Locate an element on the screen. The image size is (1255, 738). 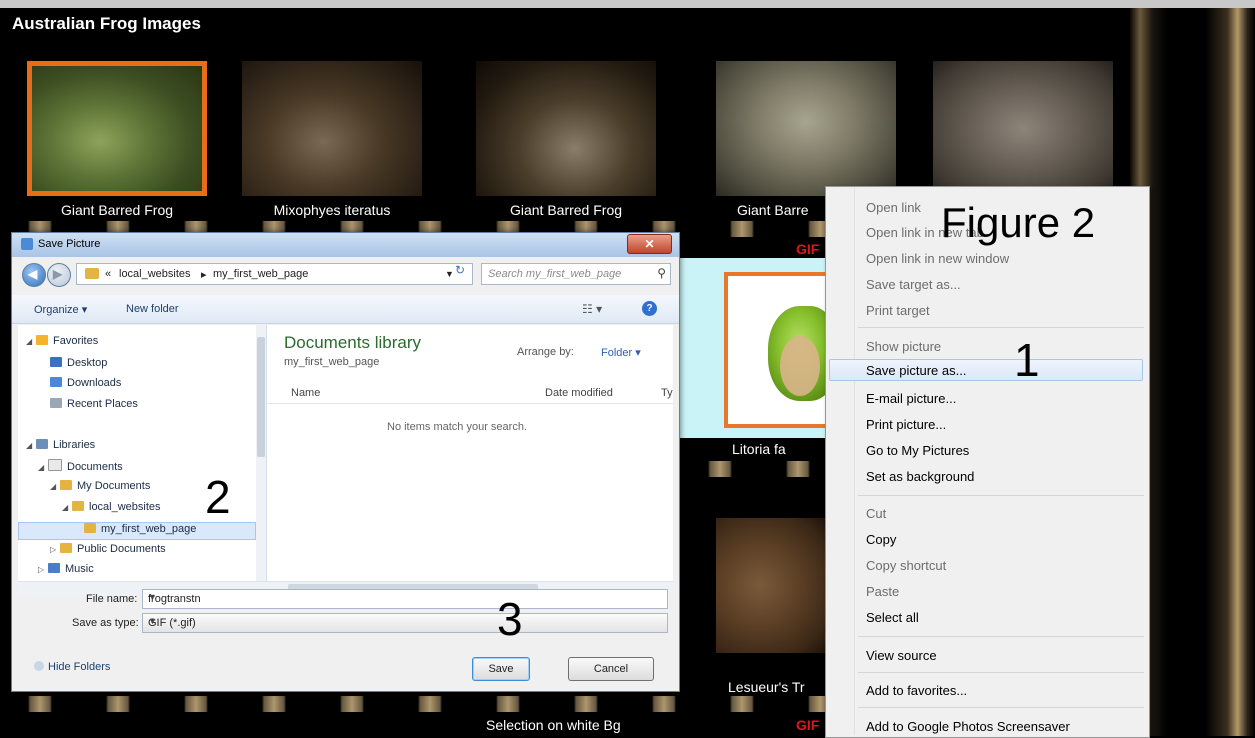
hide-folders-button: Hide Folders is located at coordinates (72, 667).